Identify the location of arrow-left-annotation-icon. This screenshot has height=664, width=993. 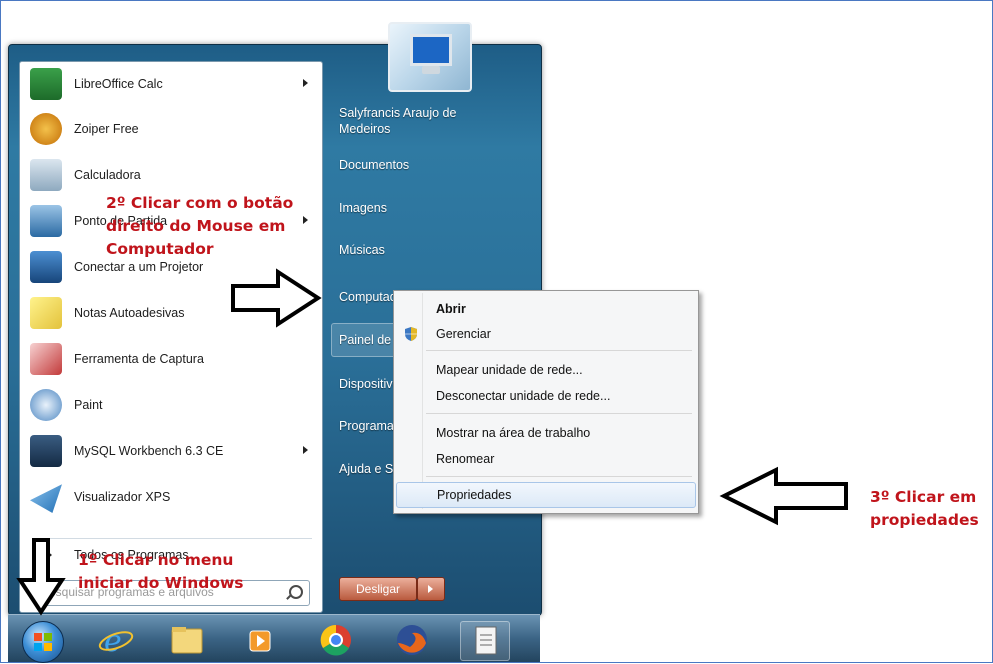
(783, 496).